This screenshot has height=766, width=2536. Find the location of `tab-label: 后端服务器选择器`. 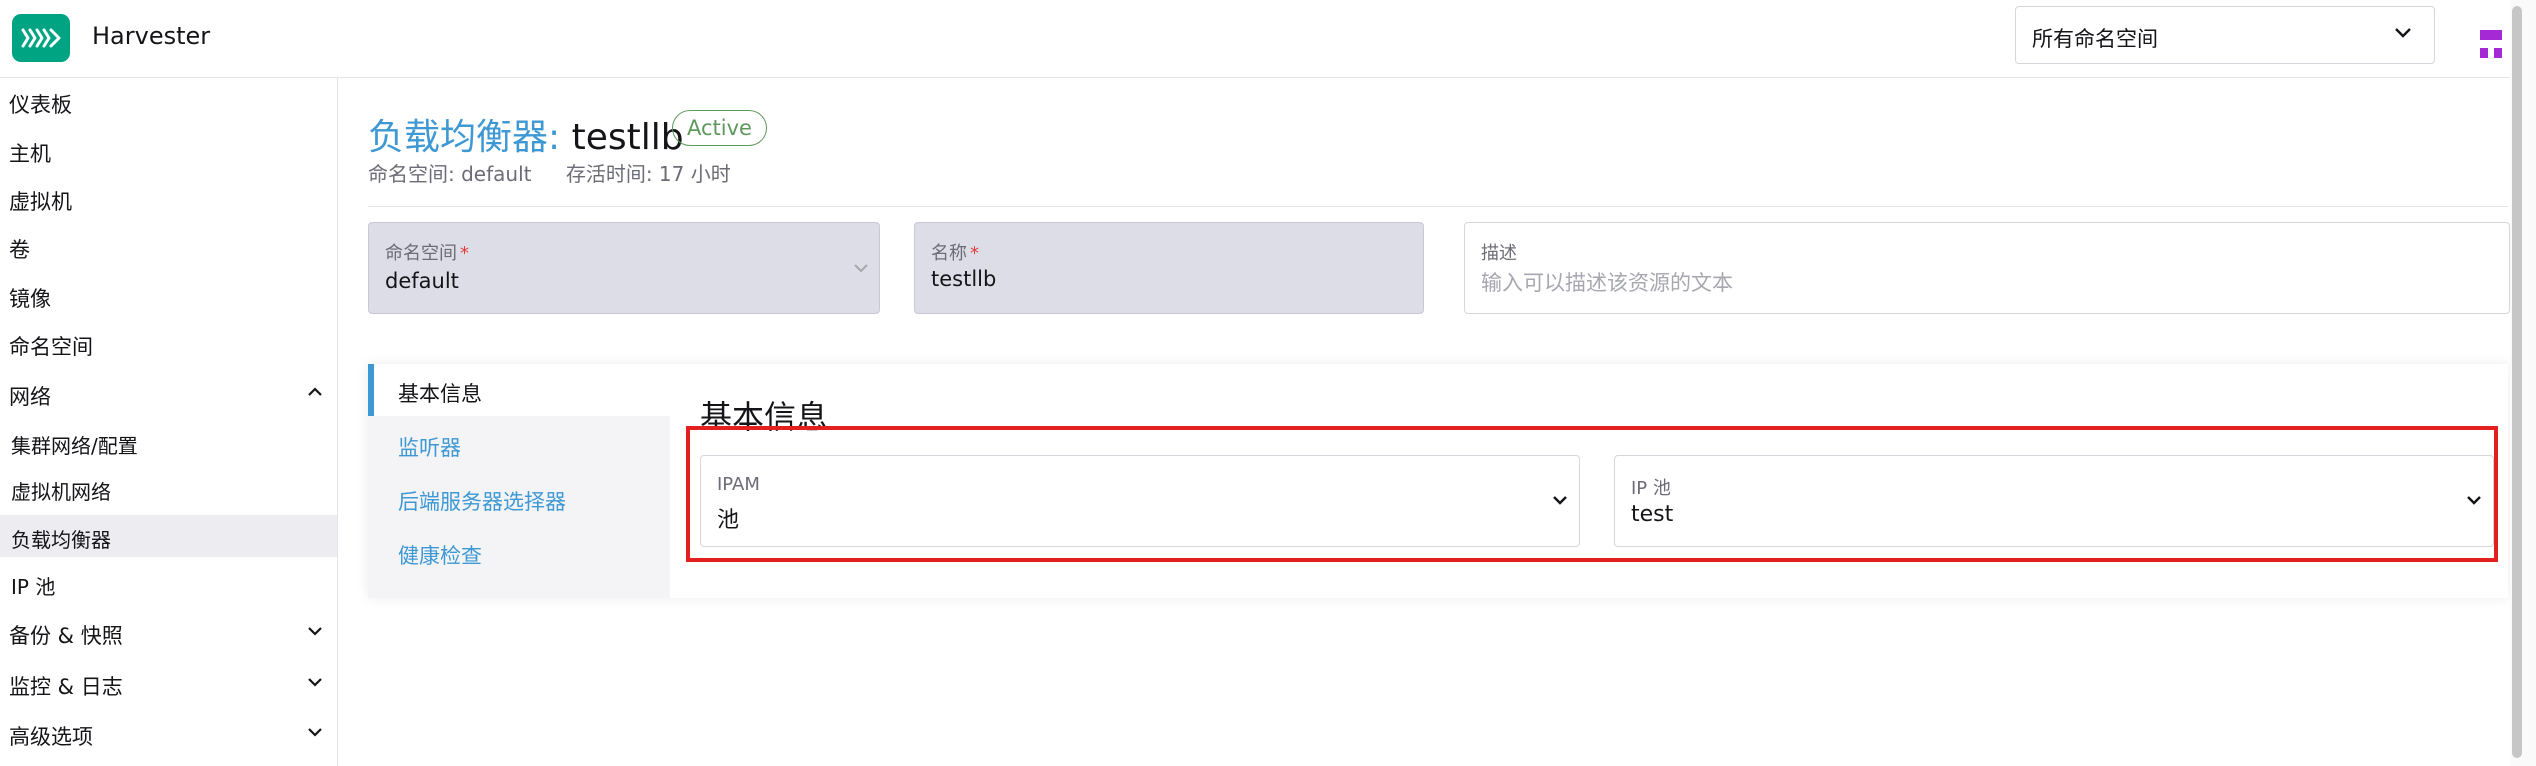

tab-label: 后端服务器选择器 is located at coordinates (482, 502).